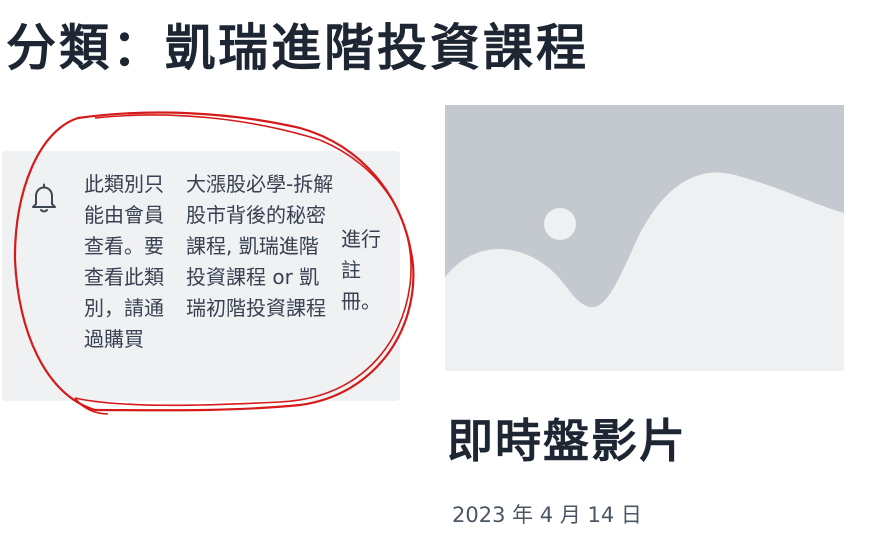  Describe the element at coordinates (44, 198) in the screenshot. I see `bell-icon` at that location.